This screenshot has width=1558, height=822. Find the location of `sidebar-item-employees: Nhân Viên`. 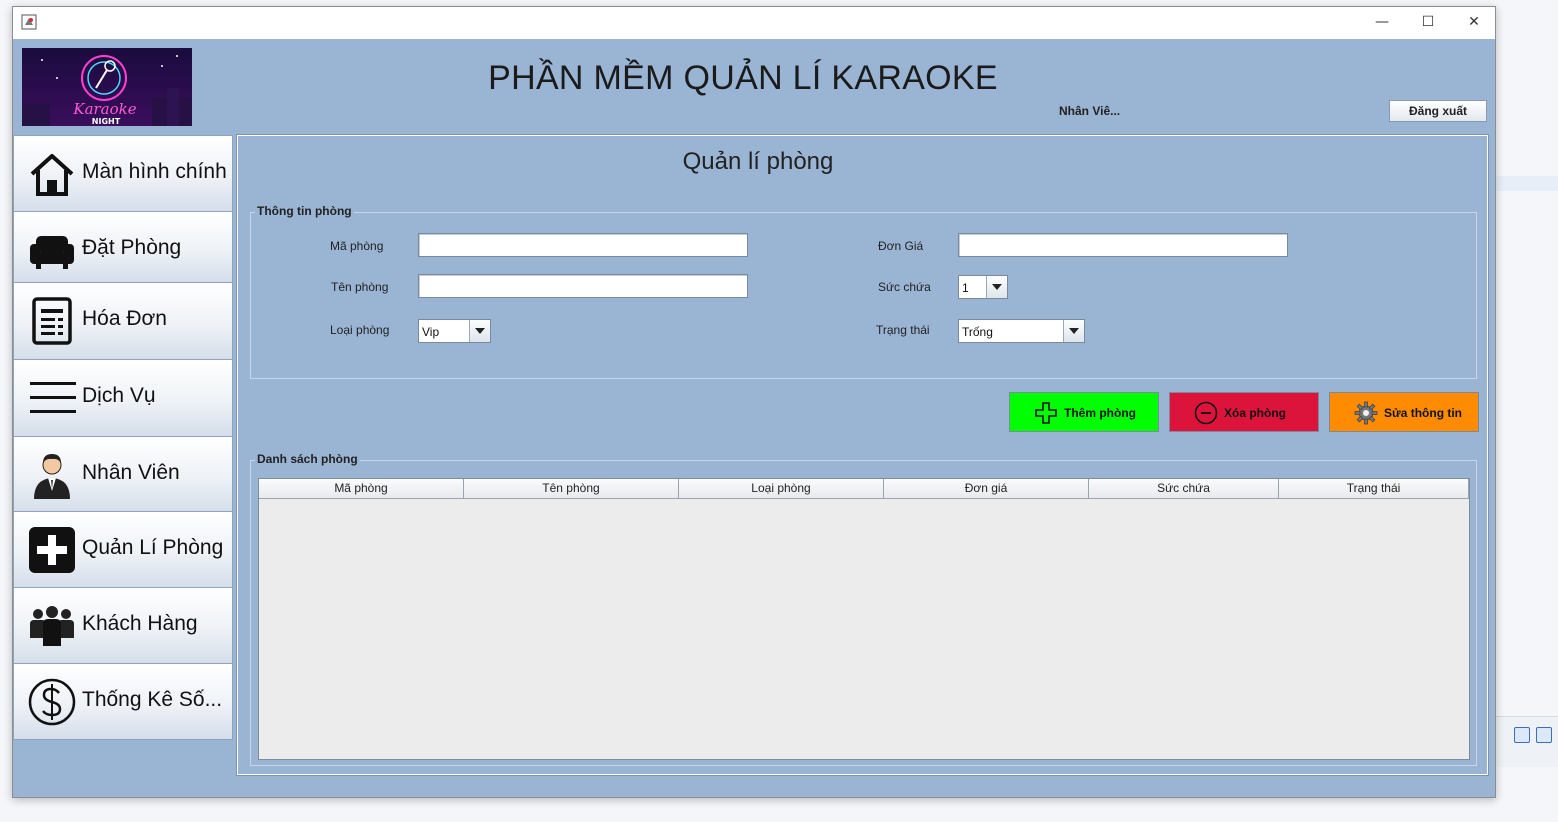

sidebar-item-employees: Nhân Viên is located at coordinates (123, 473).